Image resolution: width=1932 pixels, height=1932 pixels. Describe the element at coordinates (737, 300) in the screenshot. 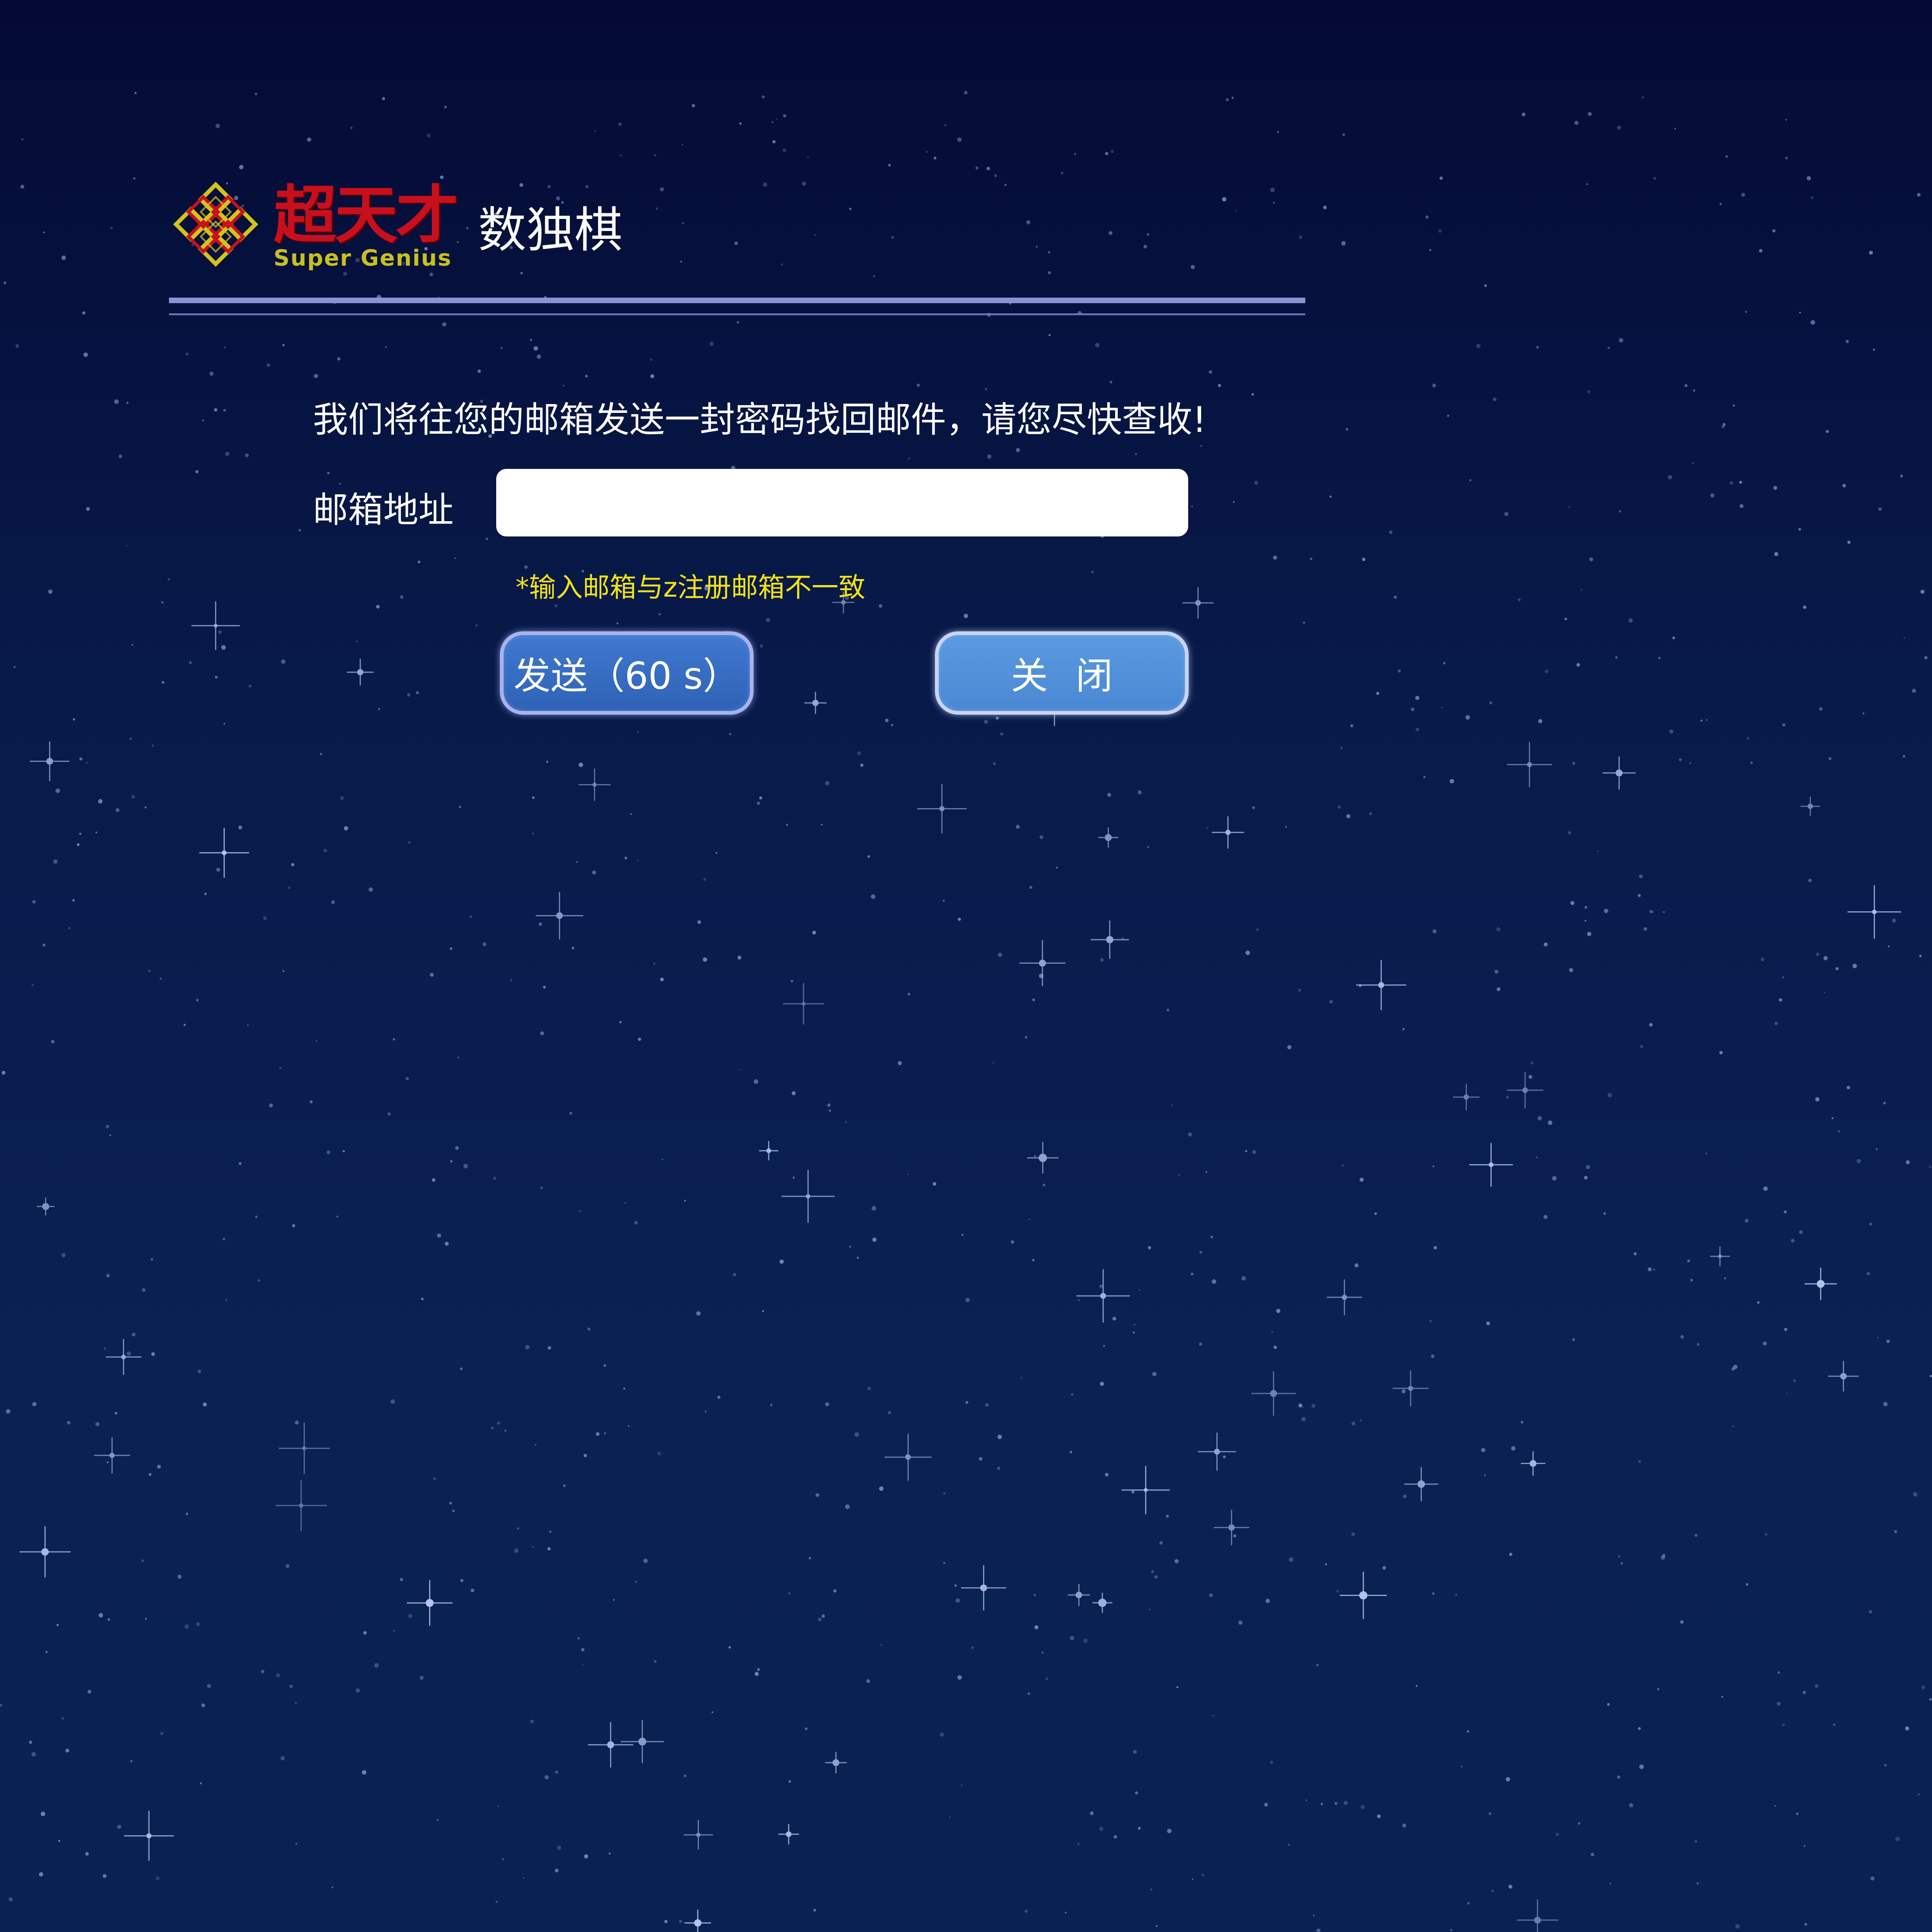

I see `header-divider-thick` at that location.